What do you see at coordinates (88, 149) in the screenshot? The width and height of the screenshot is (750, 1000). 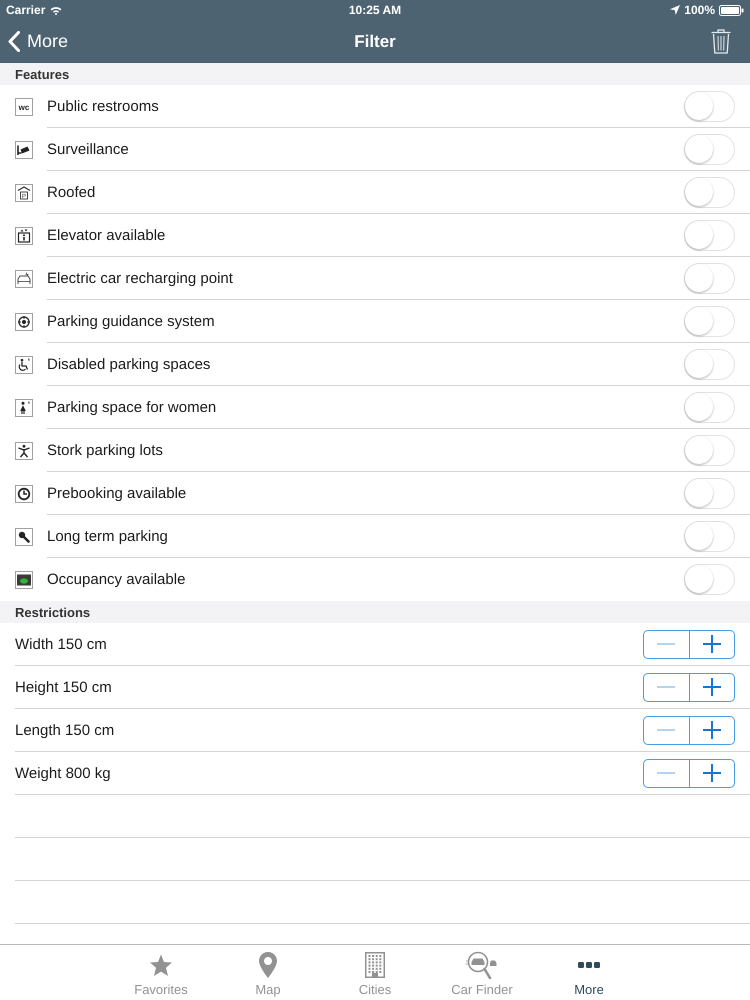 I see `feature-label: Surveillance` at bounding box center [88, 149].